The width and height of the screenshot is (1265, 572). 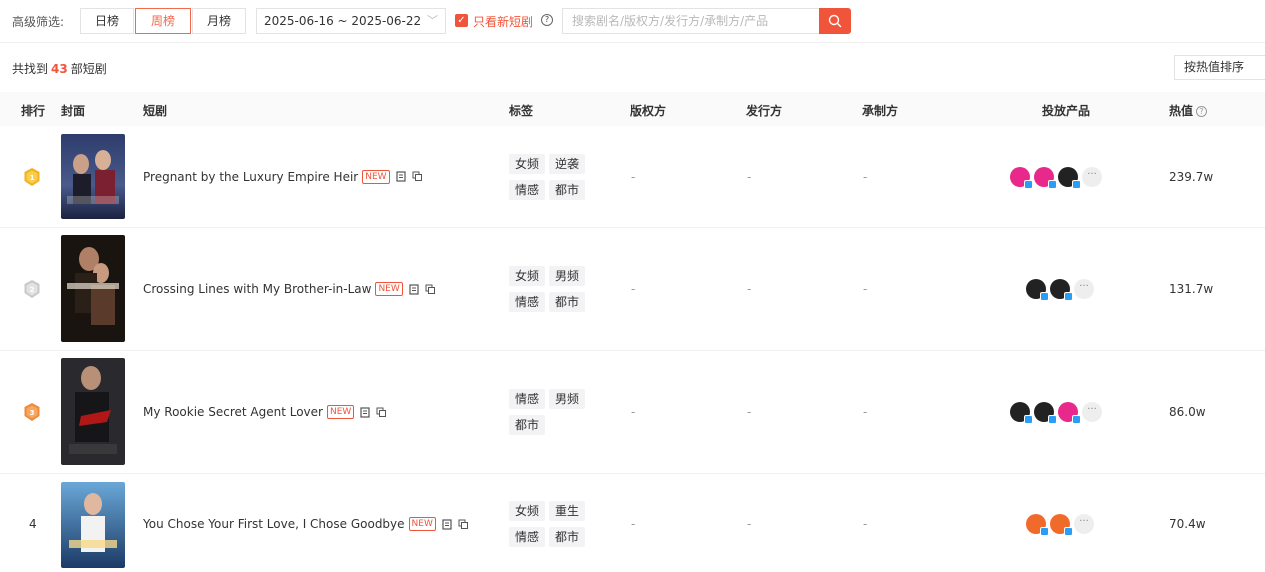 I want to click on date-range-select: 2025-06-16 ~ 2025-06-22 ﹀, so click(x=351, y=21).